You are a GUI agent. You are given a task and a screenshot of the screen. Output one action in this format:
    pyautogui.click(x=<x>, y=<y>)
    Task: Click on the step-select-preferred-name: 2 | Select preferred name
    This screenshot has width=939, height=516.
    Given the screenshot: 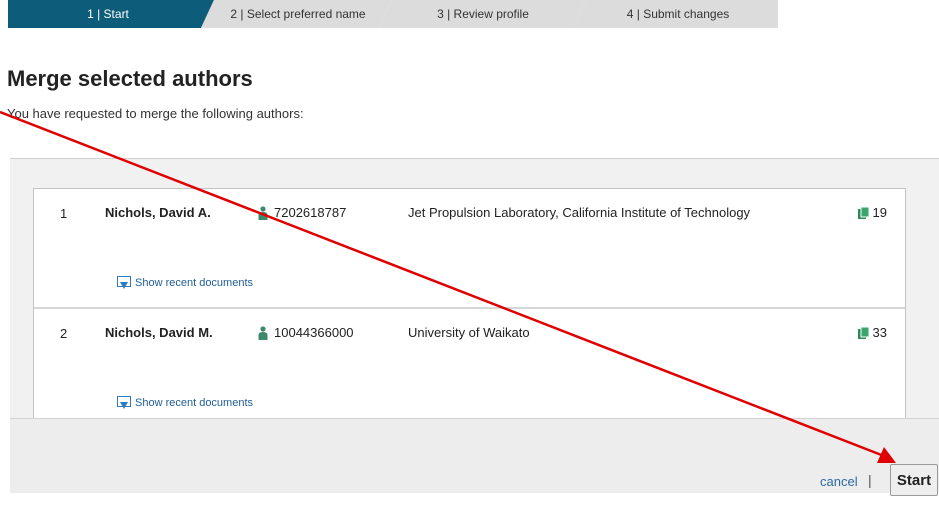 What is the action you would take?
    pyautogui.click(x=298, y=17)
    